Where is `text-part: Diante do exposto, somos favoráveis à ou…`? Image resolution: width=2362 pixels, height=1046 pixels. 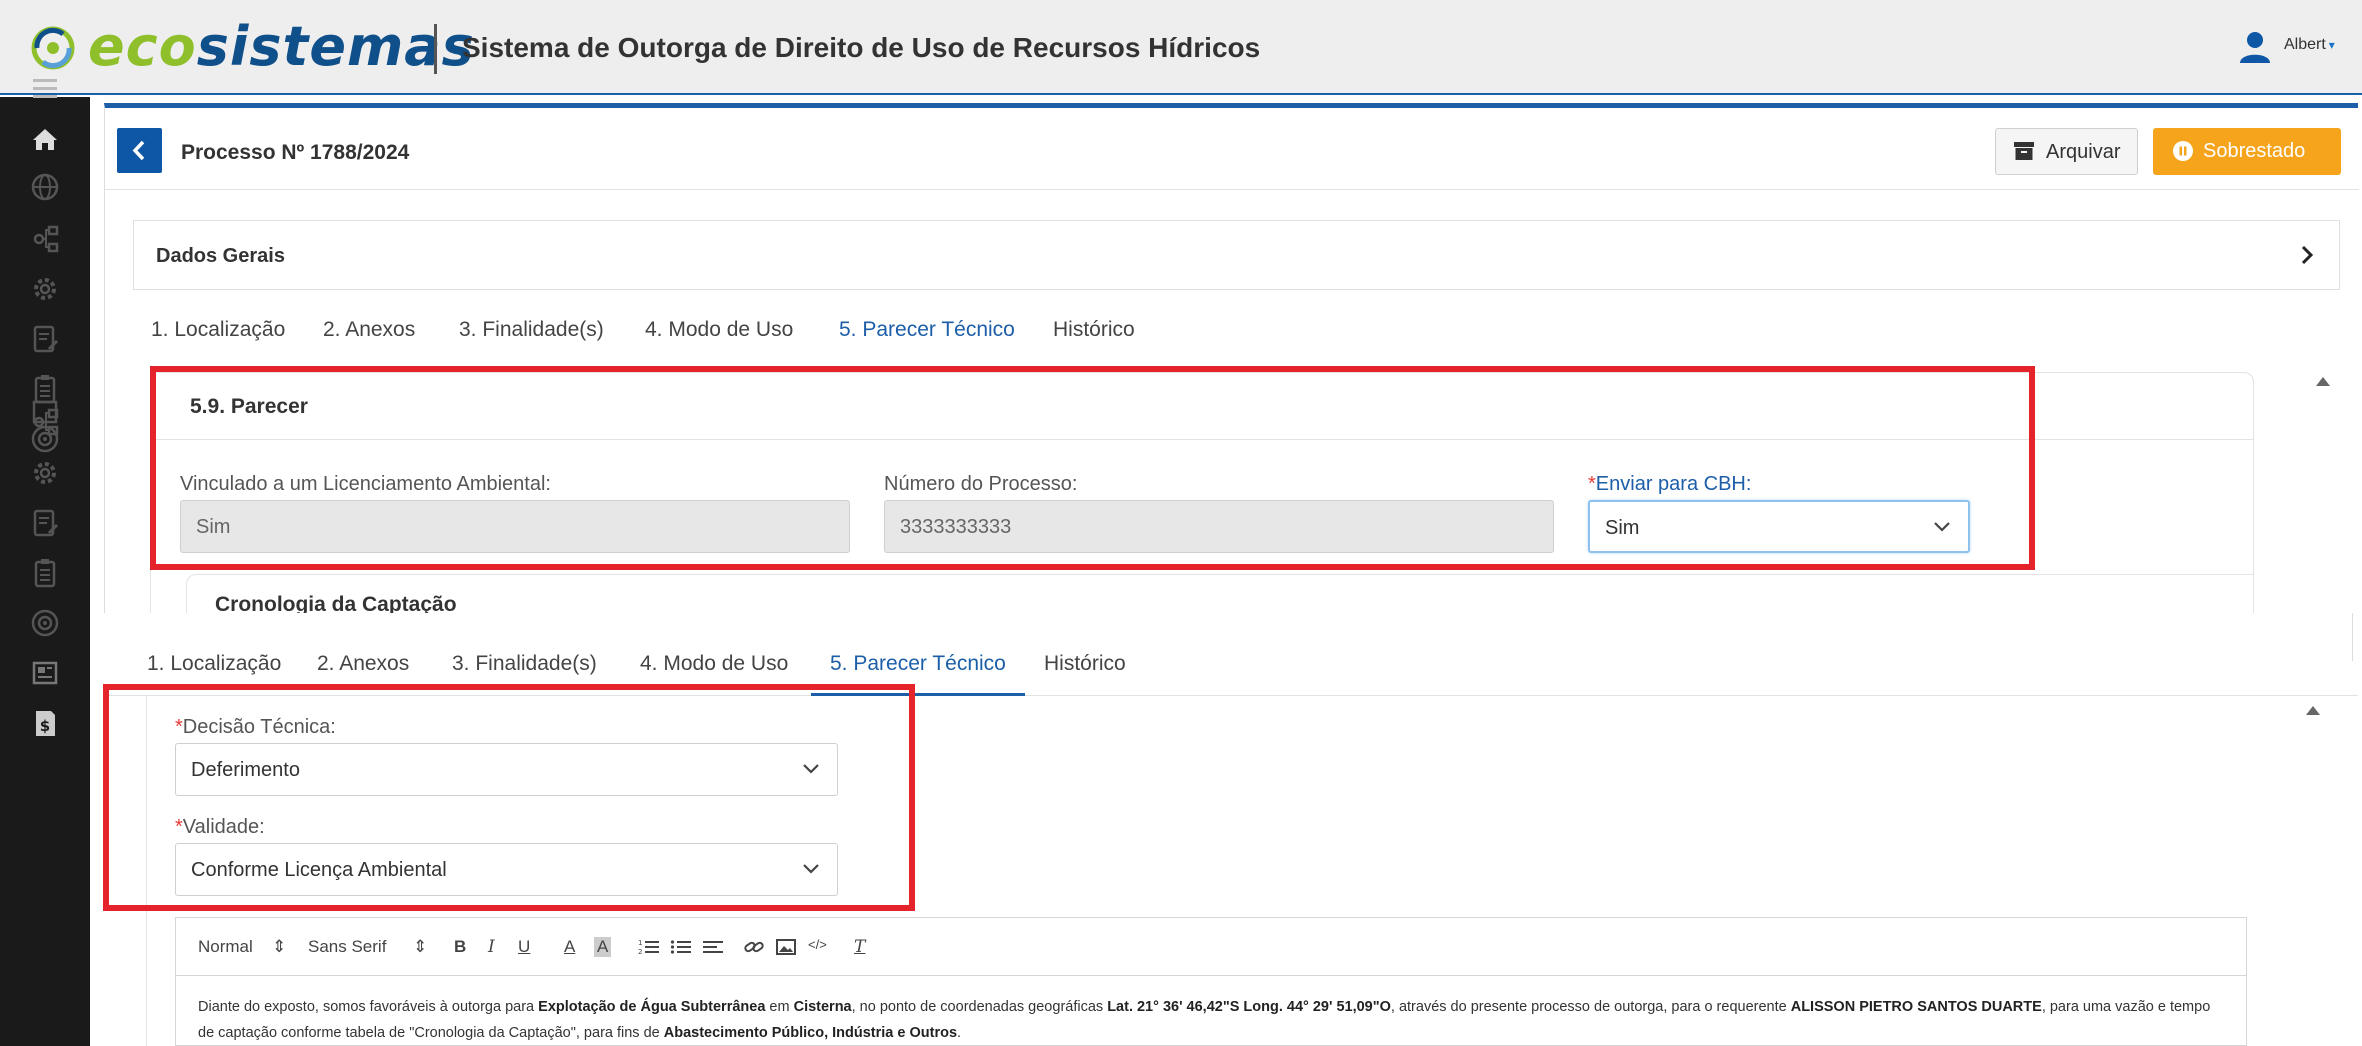
text-part: Diante do exposto, somos favoráveis à ou… is located at coordinates (368, 1007).